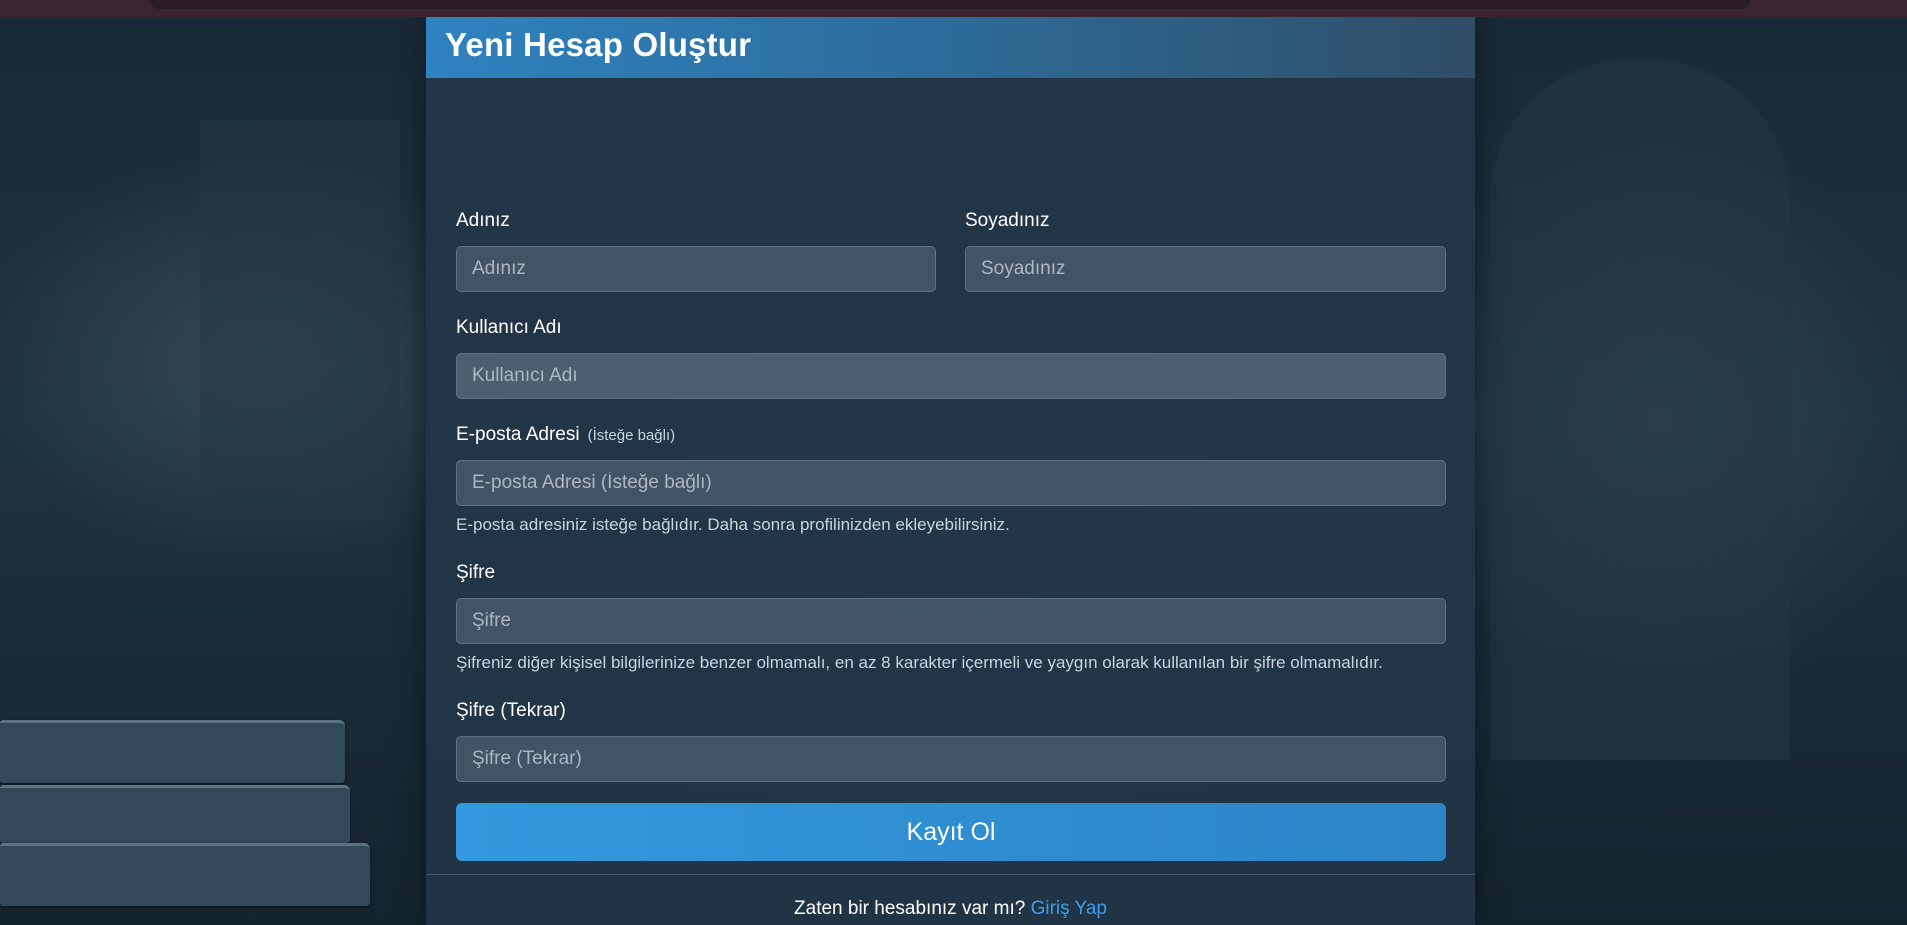  I want to click on card-header: Yeni Hesap Oluştur, so click(950, 47).